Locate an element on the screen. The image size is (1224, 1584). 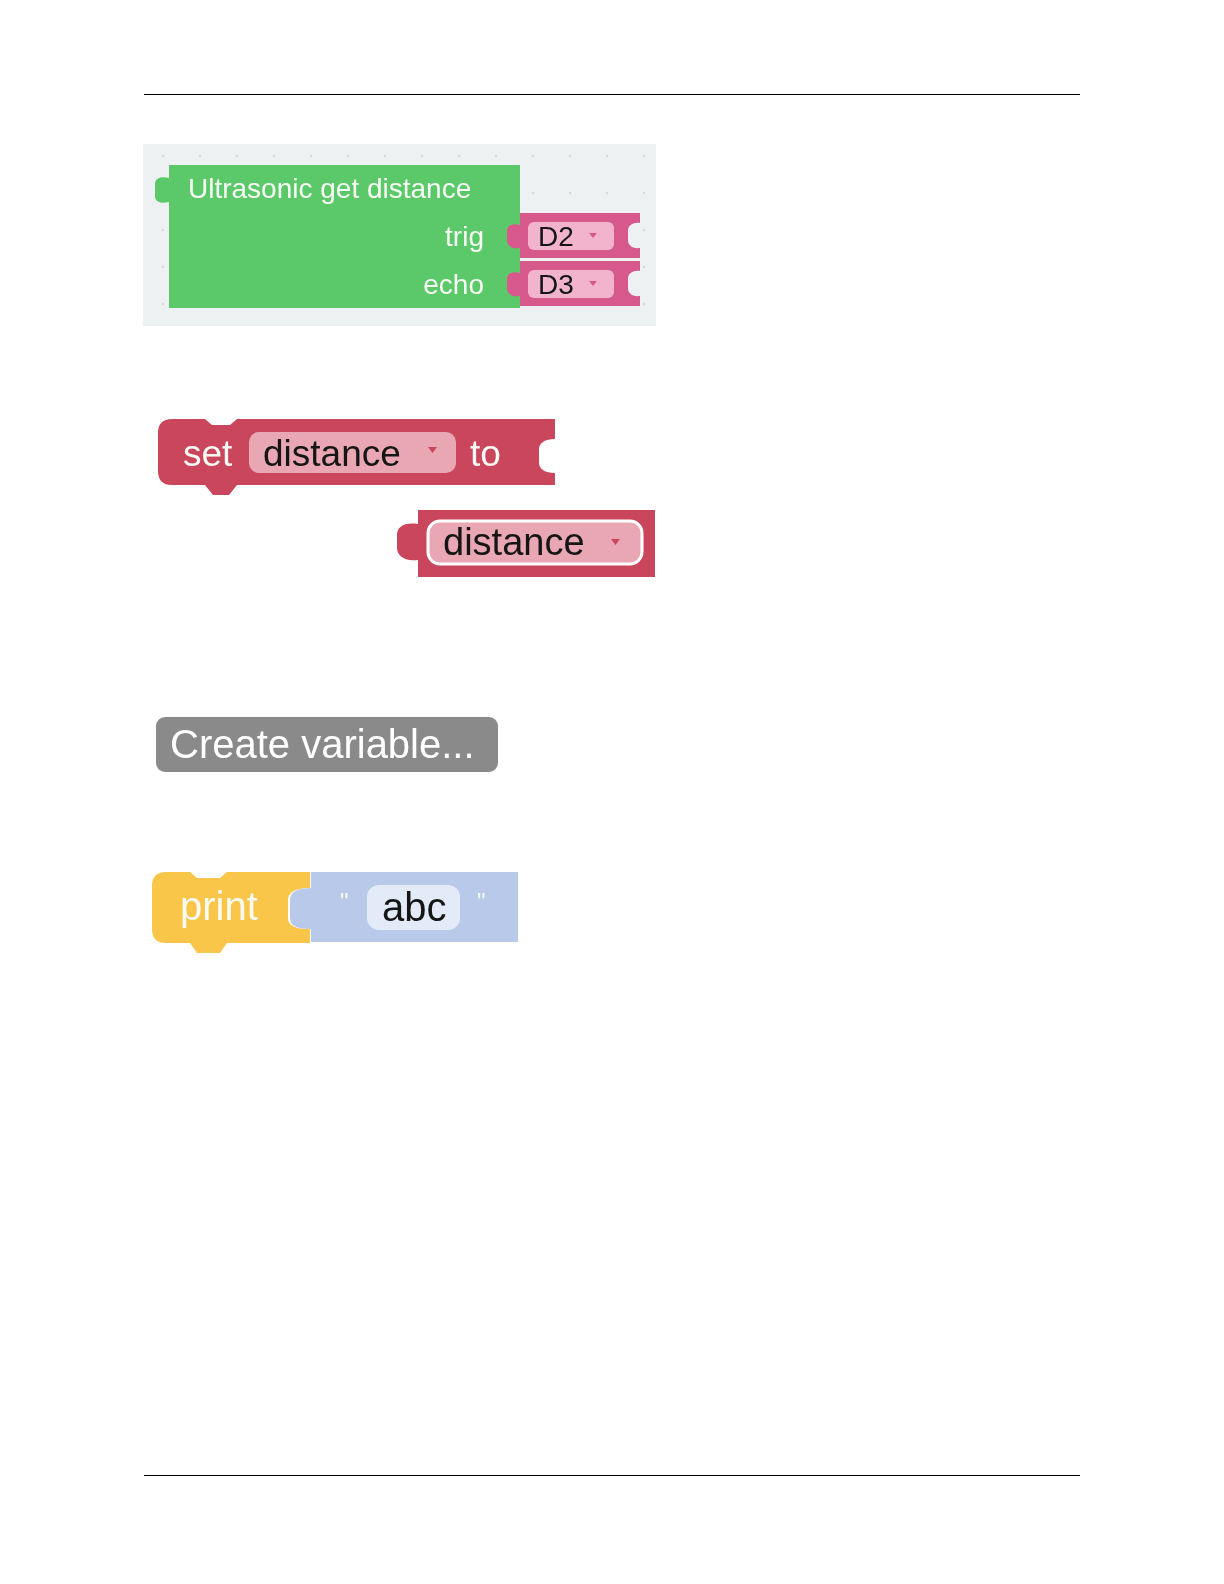
block-title: Ultrasonic get distance is located at coordinates (330, 188).